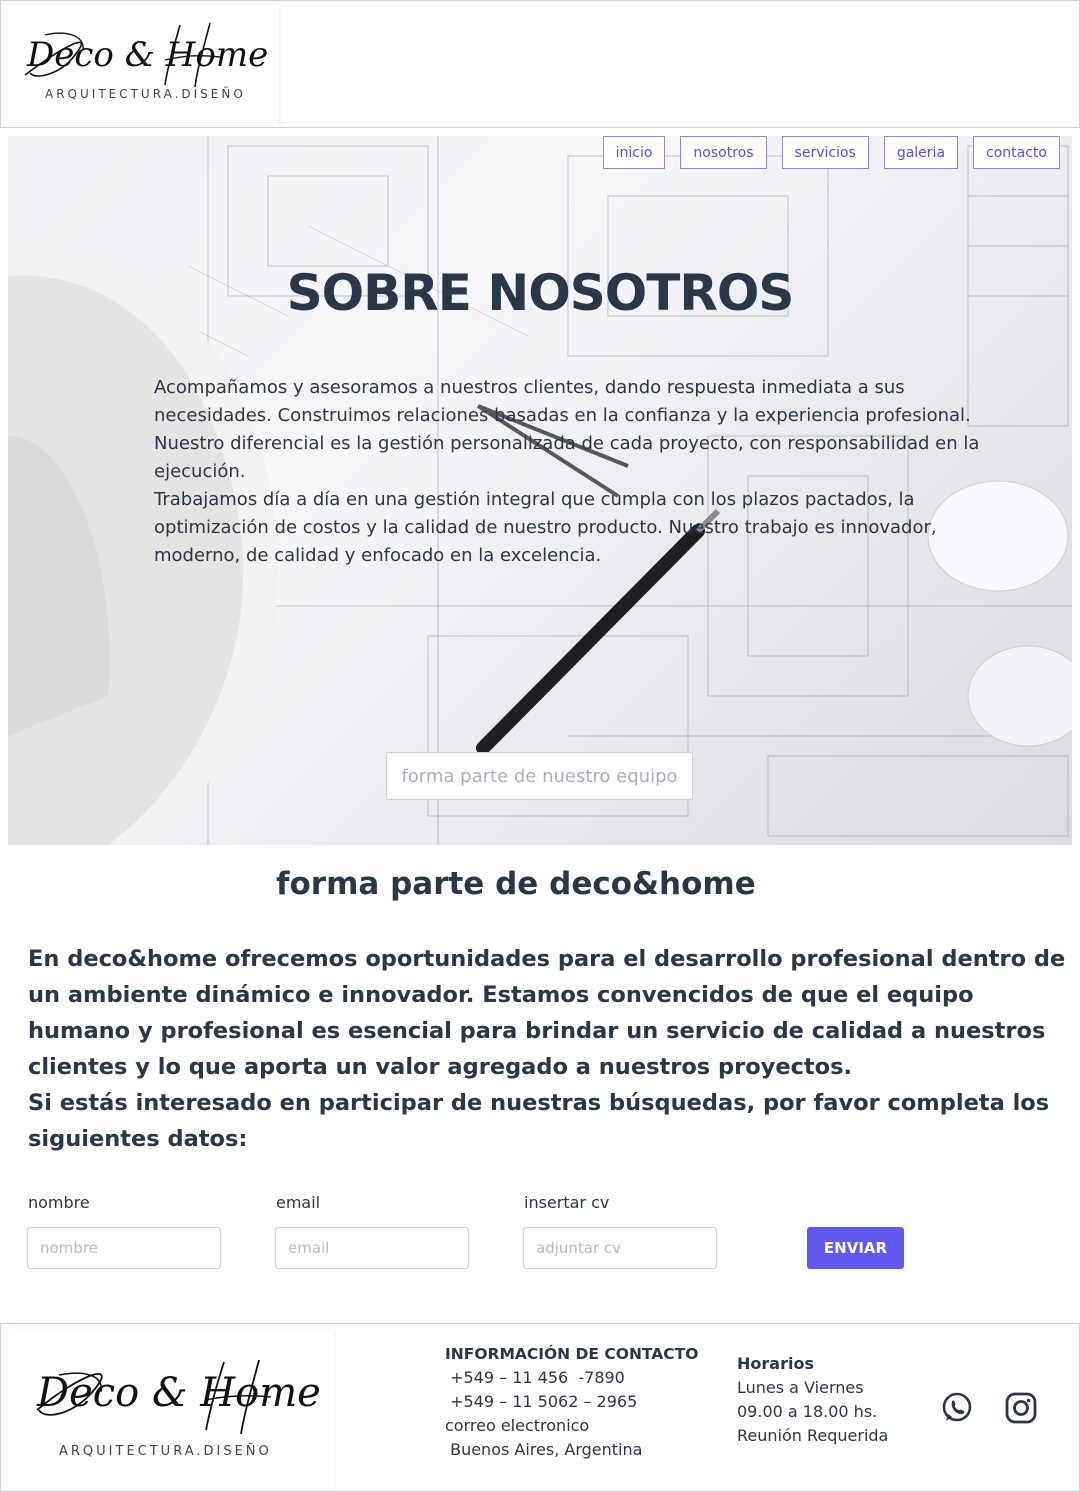 This screenshot has height=1492, width=1080. What do you see at coordinates (516, 884) in the screenshot?
I see `join-title: forma parte de deco&home` at bounding box center [516, 884].